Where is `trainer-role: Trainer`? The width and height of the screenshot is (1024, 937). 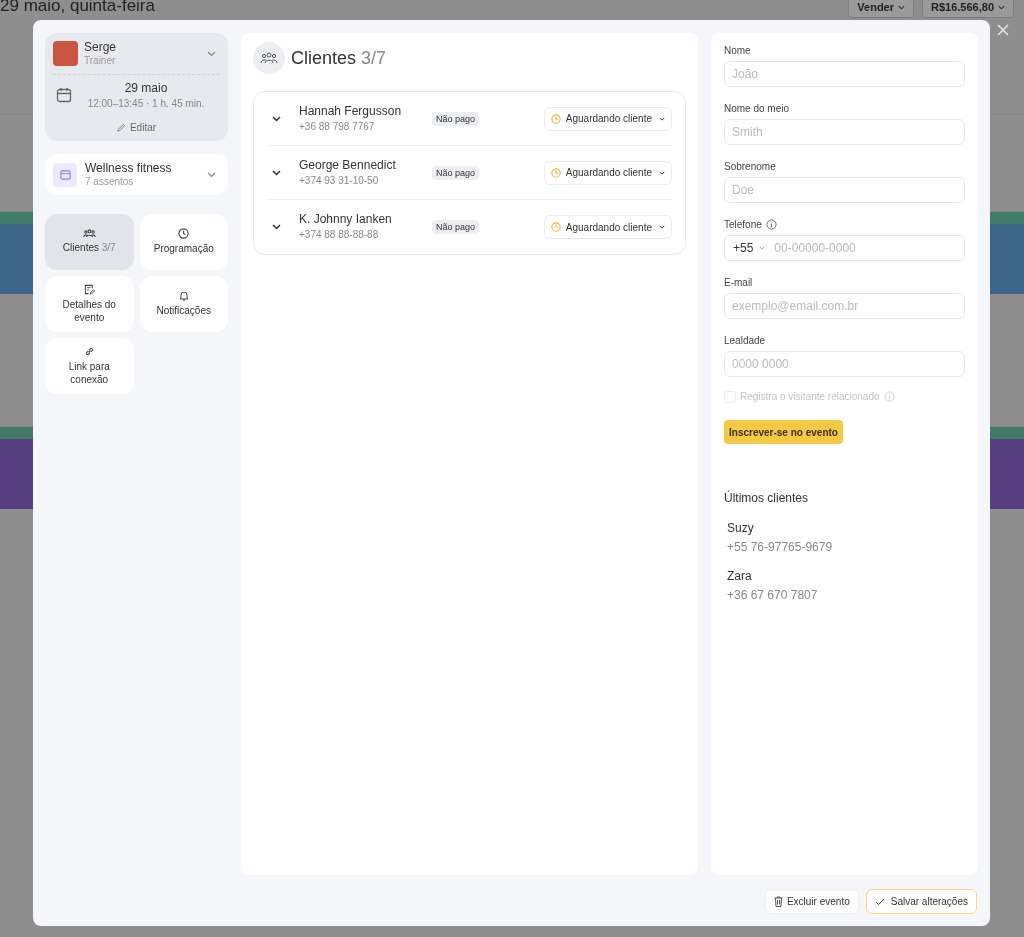
trainer-role: Trainer is located at coordinates (100, 61).